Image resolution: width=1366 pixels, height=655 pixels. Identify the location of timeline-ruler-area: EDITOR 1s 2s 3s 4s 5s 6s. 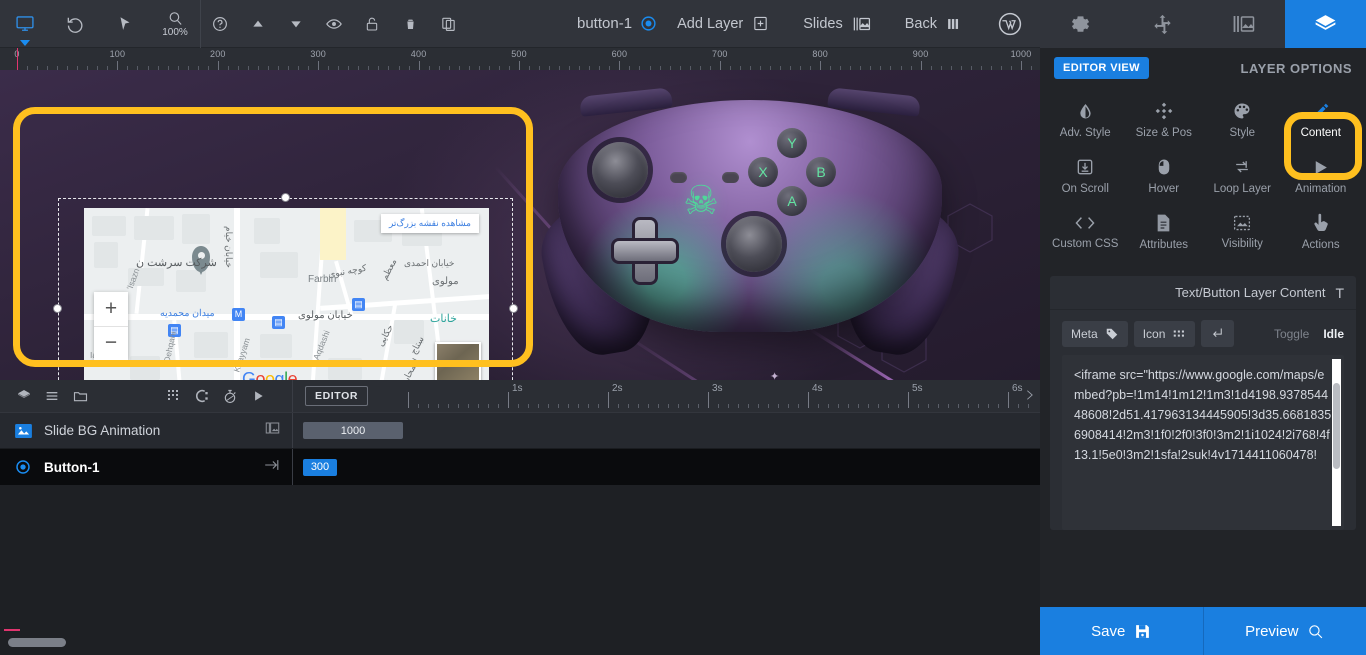
(666, 396).